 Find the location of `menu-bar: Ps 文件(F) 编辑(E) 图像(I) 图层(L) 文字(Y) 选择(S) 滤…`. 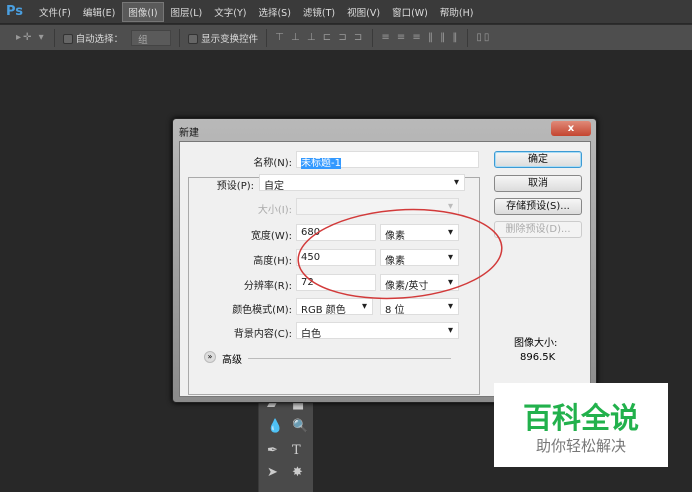

menu-bar: Ps 文件(F) 编辑(E) 图像(I) 图层(L) 文字(Y) 选择(S) 滤… is located at coordinates (346, 11).